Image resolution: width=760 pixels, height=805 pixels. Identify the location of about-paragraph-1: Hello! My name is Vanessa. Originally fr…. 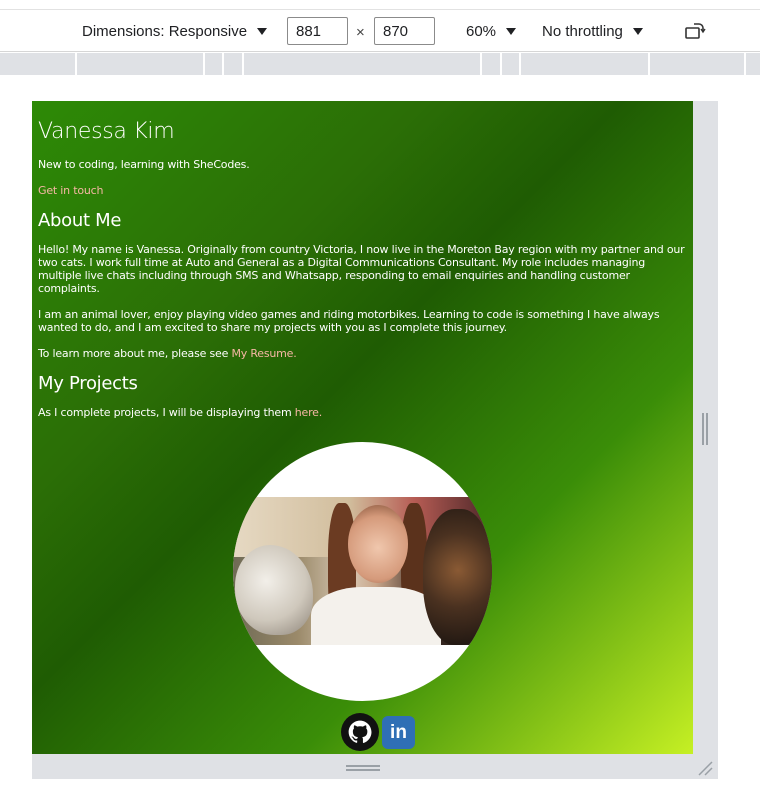
(361, 269).